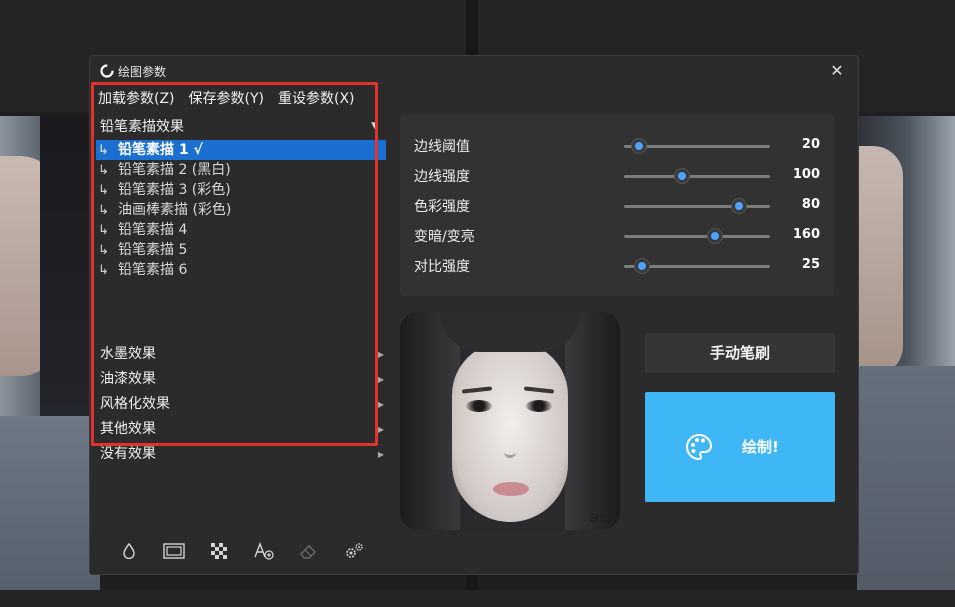 This screenshot has width=955, height=607. Describe the element at coordinates (241, 150) in the screenshot. I see `effect-item: ↳ 铅笔素描 1 √` at that location.